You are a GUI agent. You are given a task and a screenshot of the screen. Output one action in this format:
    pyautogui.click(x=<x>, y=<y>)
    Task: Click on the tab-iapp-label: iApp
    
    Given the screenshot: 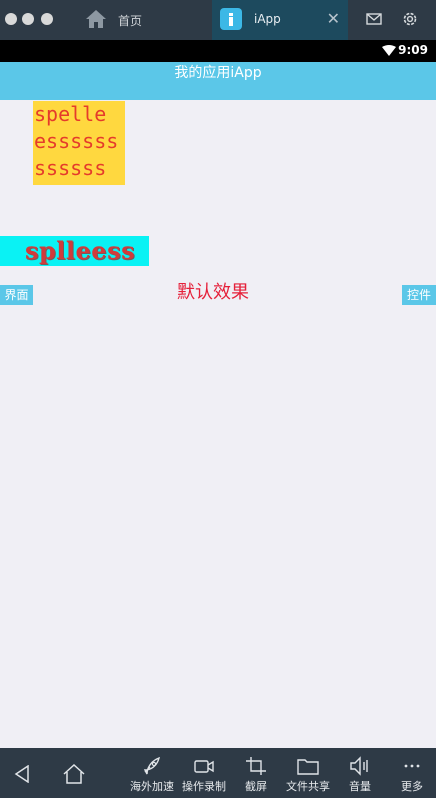 What is the action you would take?
    pyautogui.click(x=267, y=19)
    